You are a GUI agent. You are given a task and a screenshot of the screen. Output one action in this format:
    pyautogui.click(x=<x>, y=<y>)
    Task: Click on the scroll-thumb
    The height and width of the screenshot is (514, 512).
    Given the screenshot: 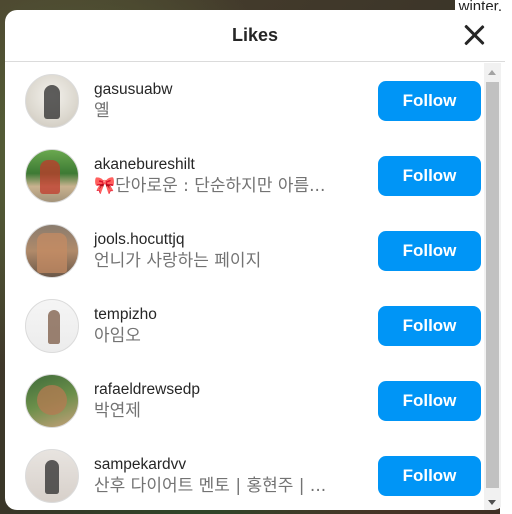 What is the action you would take?
    pyautogui.click(x=492, y=285)
    